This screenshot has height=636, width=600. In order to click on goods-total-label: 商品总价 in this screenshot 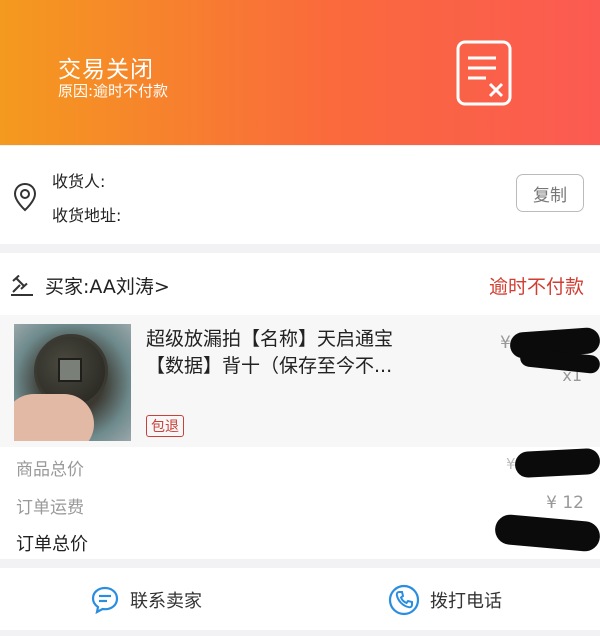, I will do `click(50, 470)`.